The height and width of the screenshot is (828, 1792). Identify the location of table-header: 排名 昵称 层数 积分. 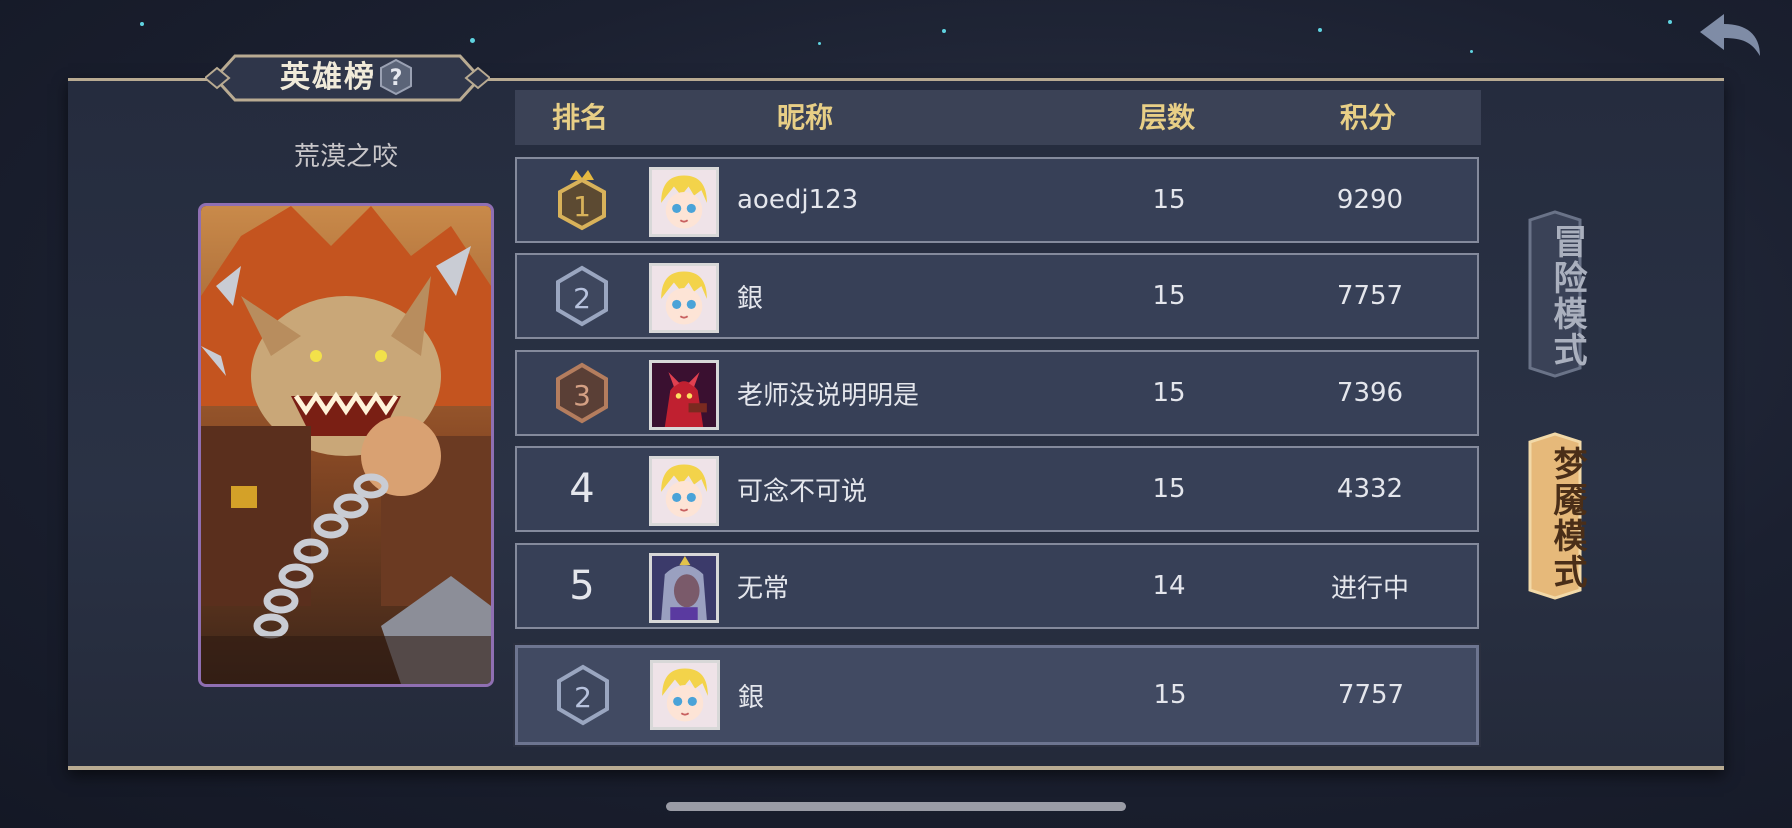
(998, 117).